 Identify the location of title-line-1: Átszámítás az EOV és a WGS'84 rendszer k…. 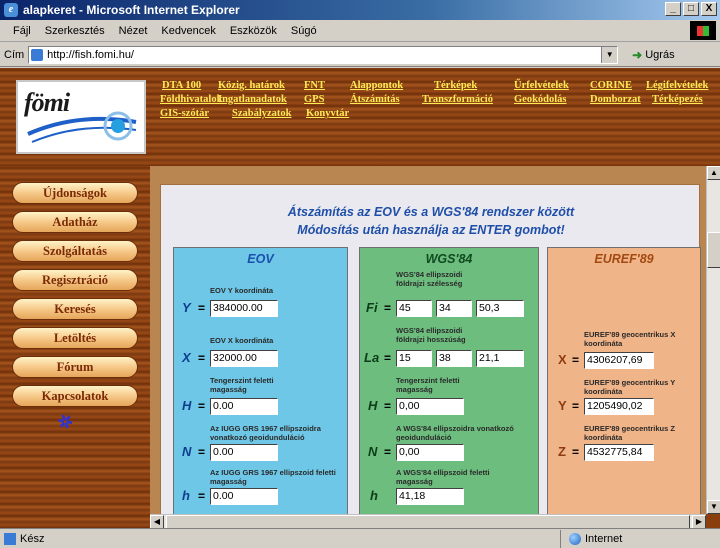
(431, 212).